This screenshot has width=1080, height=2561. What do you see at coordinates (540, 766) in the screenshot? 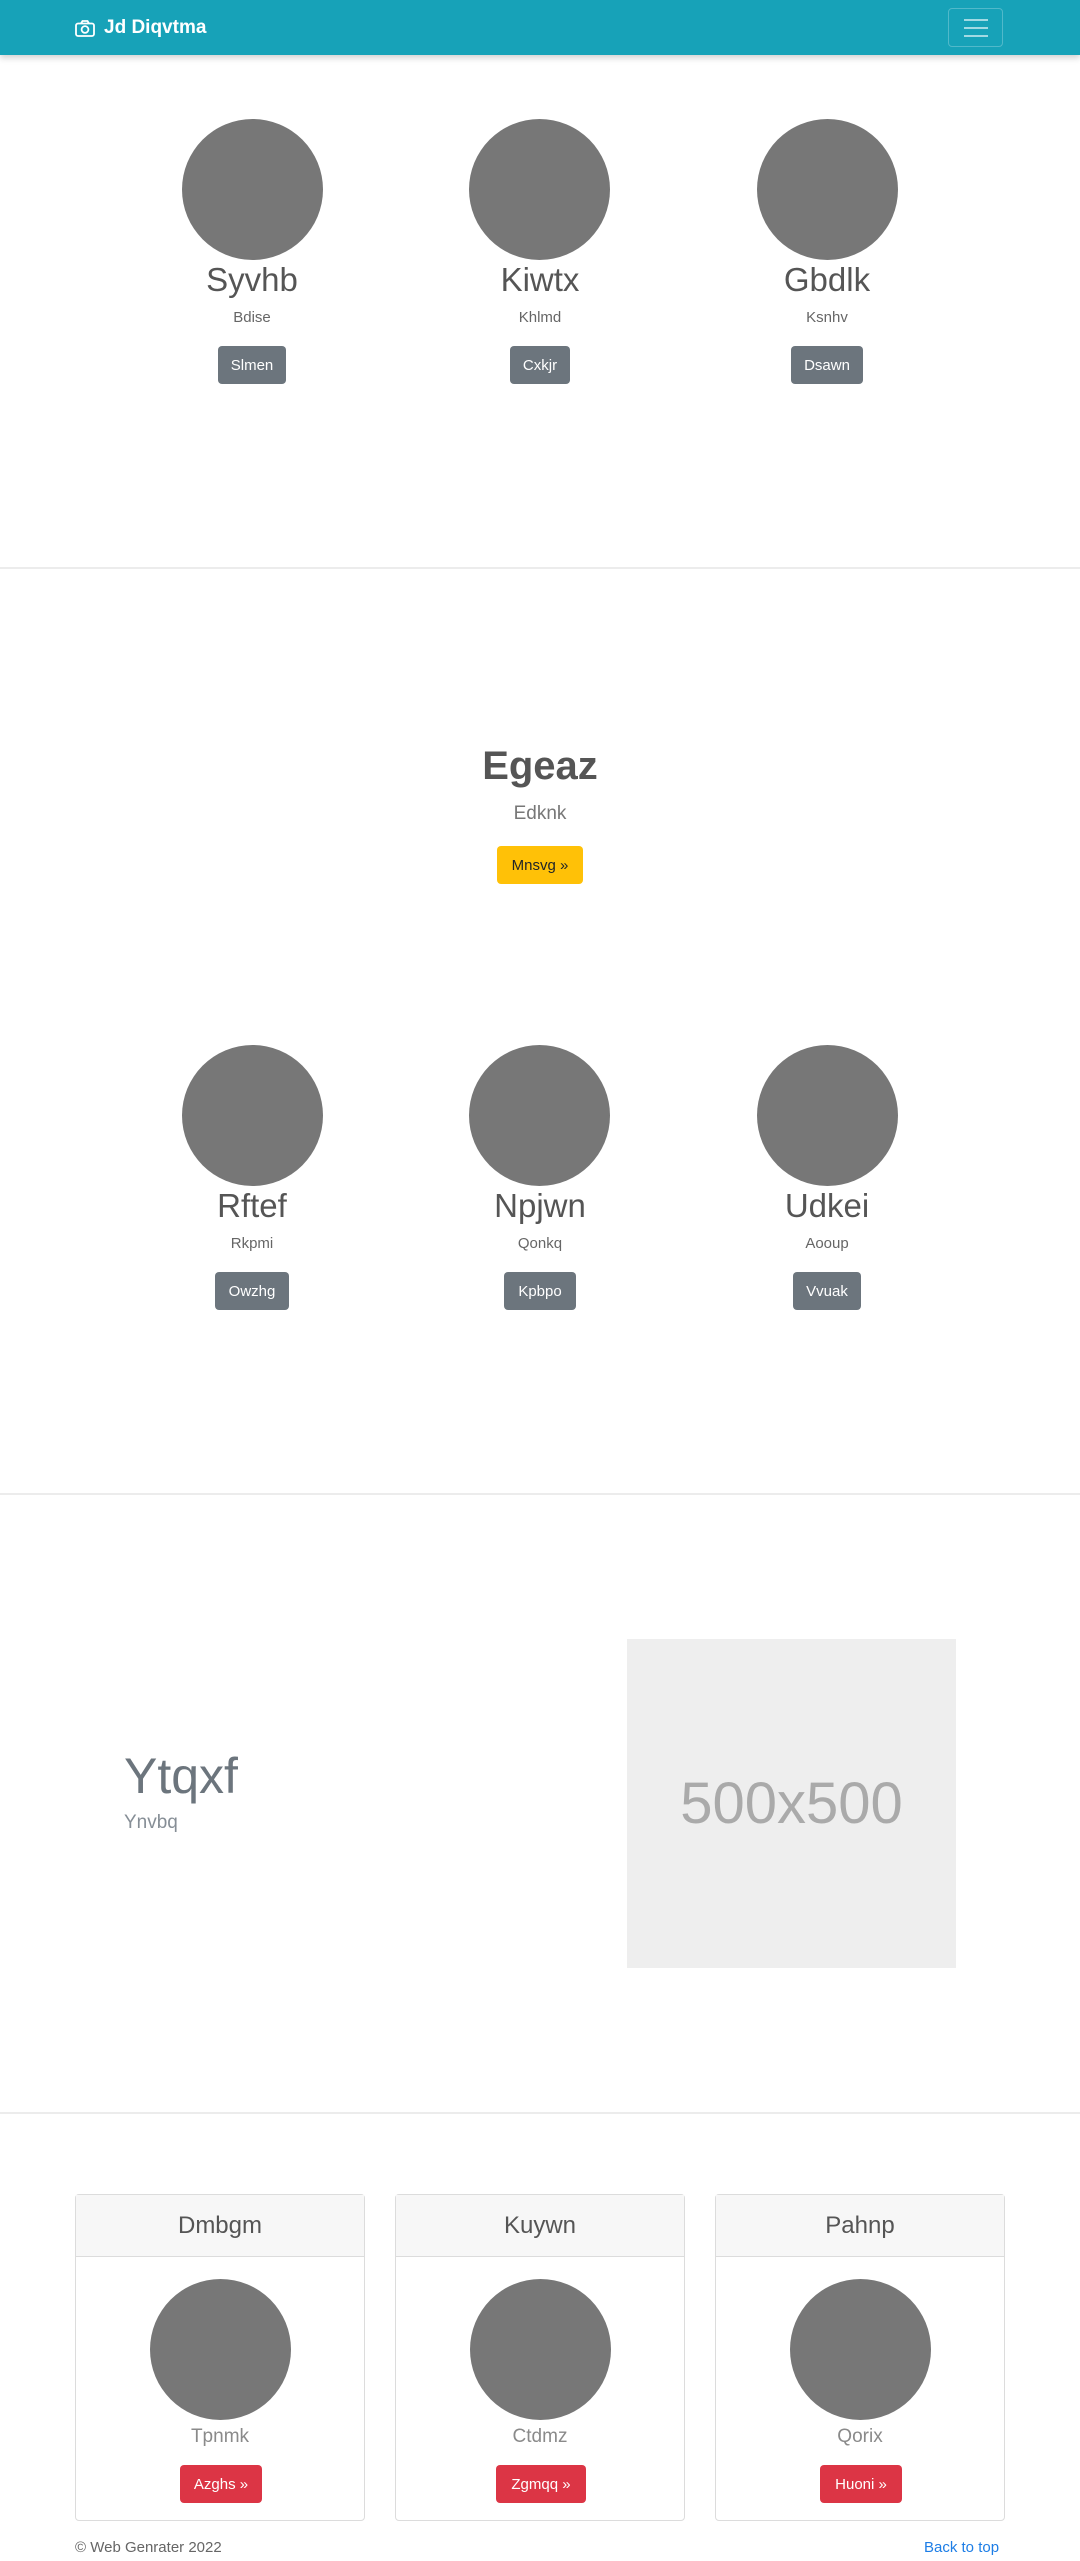
I see `jumbotron-title: Egeaz` at bounding box center [540, 766].